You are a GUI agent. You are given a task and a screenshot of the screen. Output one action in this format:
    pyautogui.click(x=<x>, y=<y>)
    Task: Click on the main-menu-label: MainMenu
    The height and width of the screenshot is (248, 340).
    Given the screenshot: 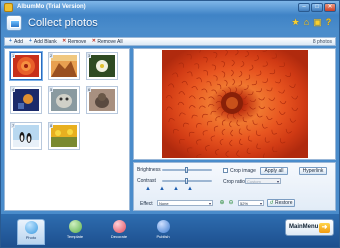 What is the action you would take?
    pyautogui.click(x=304, y=227)
    